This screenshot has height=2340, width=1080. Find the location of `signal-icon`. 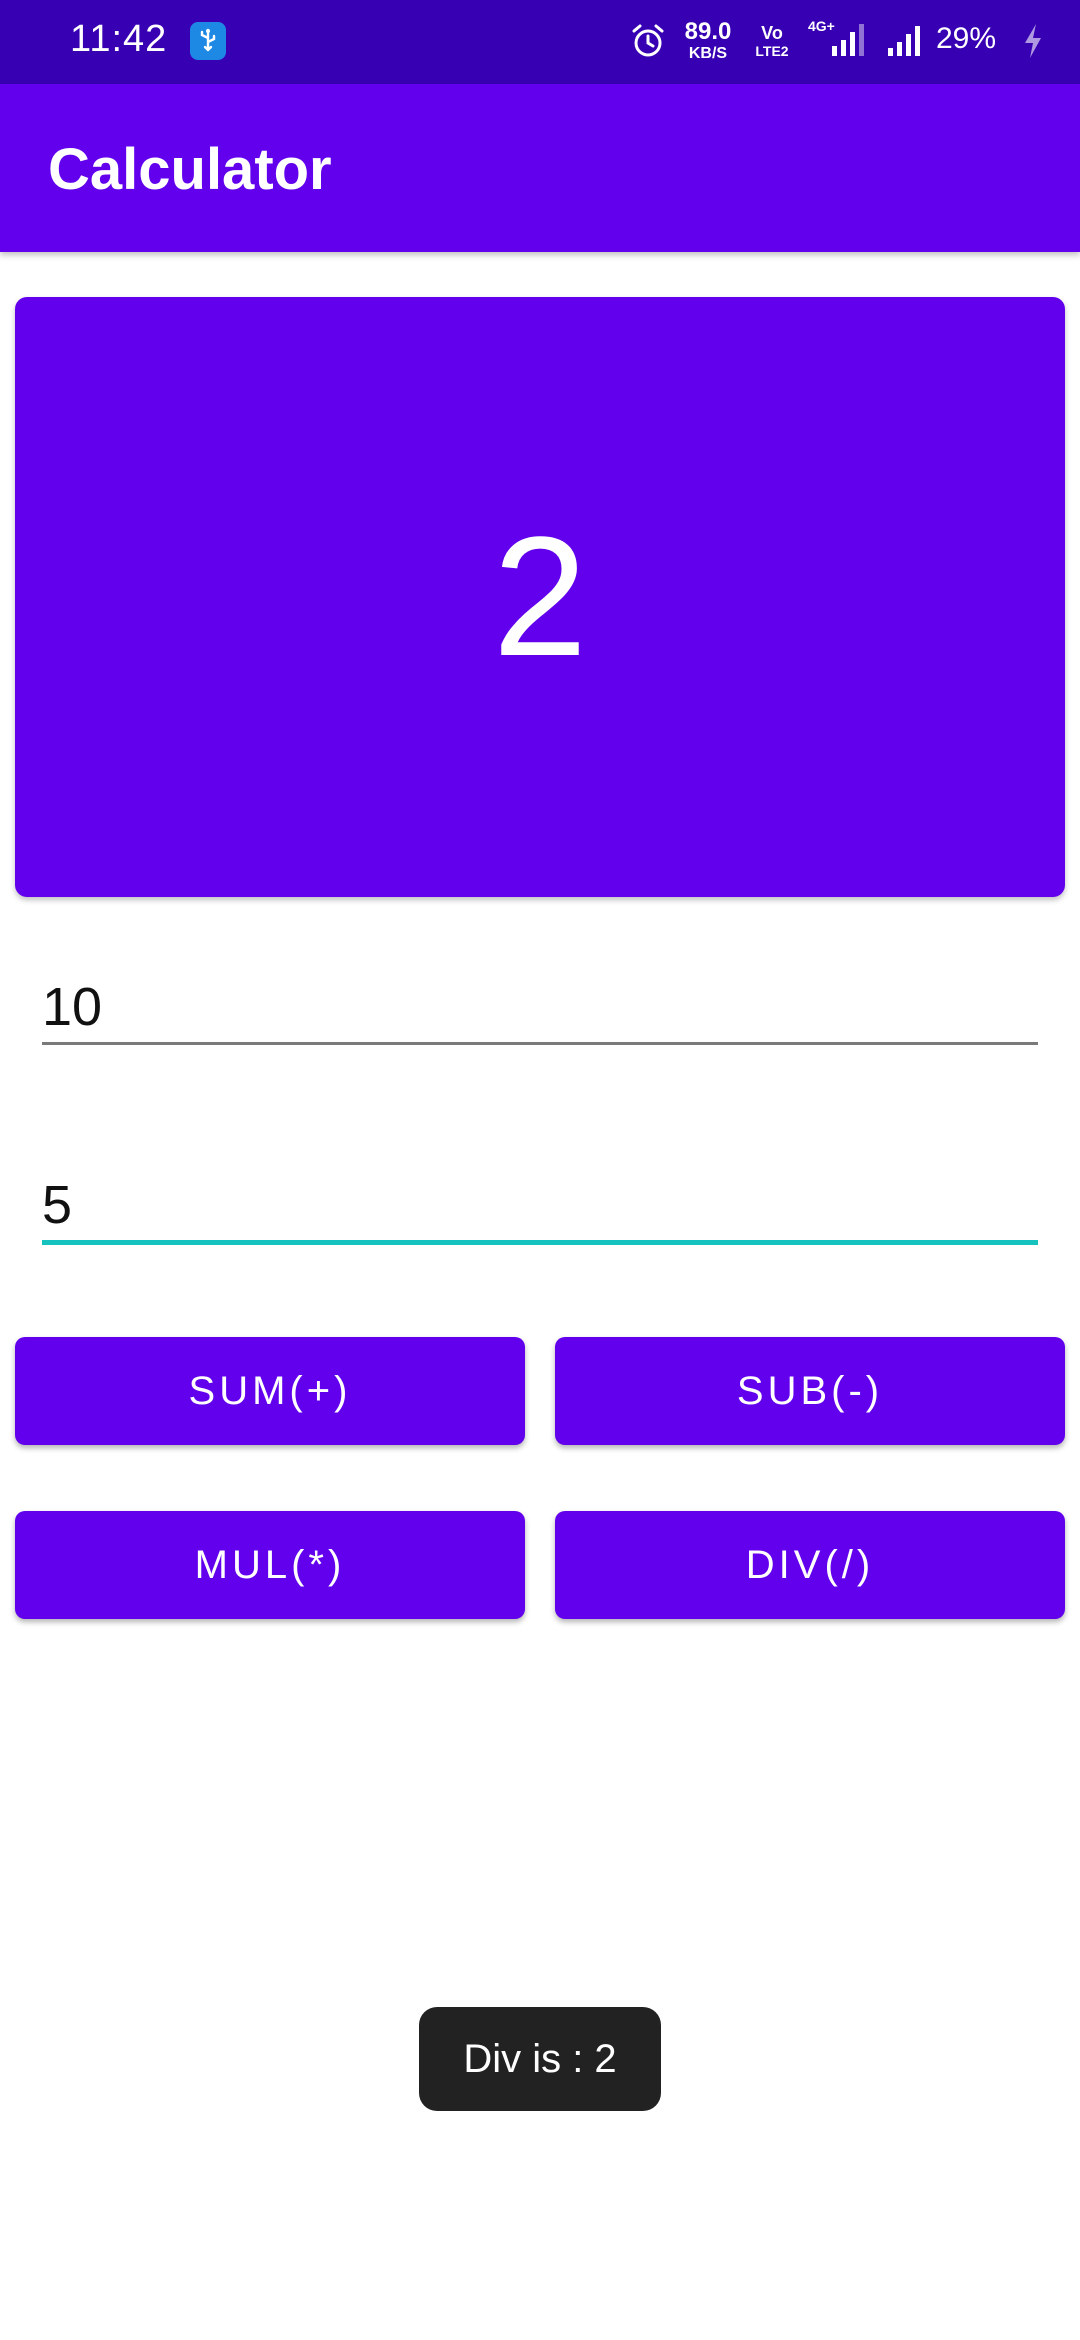

signal-icon is located at coordinates (908, 42).